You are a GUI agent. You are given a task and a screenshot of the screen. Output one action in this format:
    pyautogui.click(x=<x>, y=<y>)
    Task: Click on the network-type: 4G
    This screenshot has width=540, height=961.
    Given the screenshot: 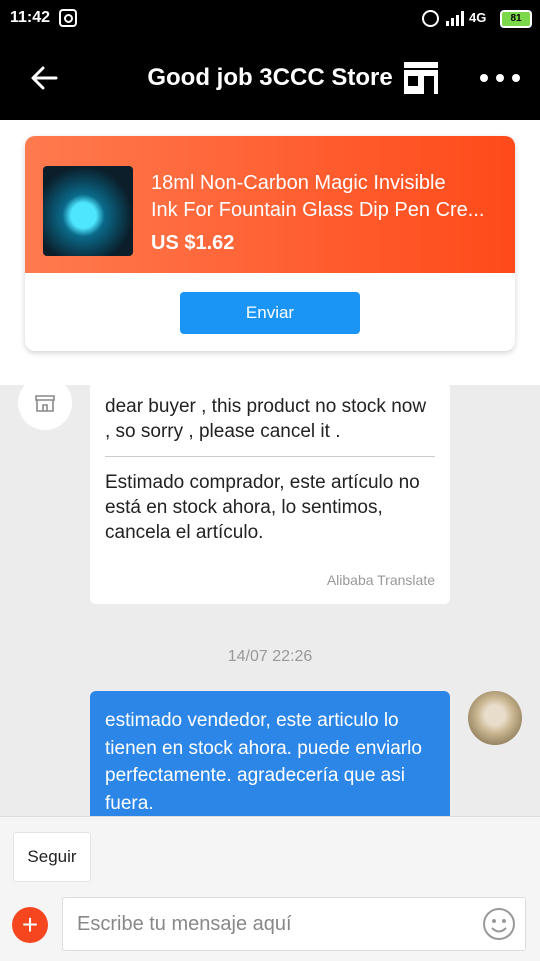 What is the action you would take?
    pyautogui.click(x=478, y=17)
    